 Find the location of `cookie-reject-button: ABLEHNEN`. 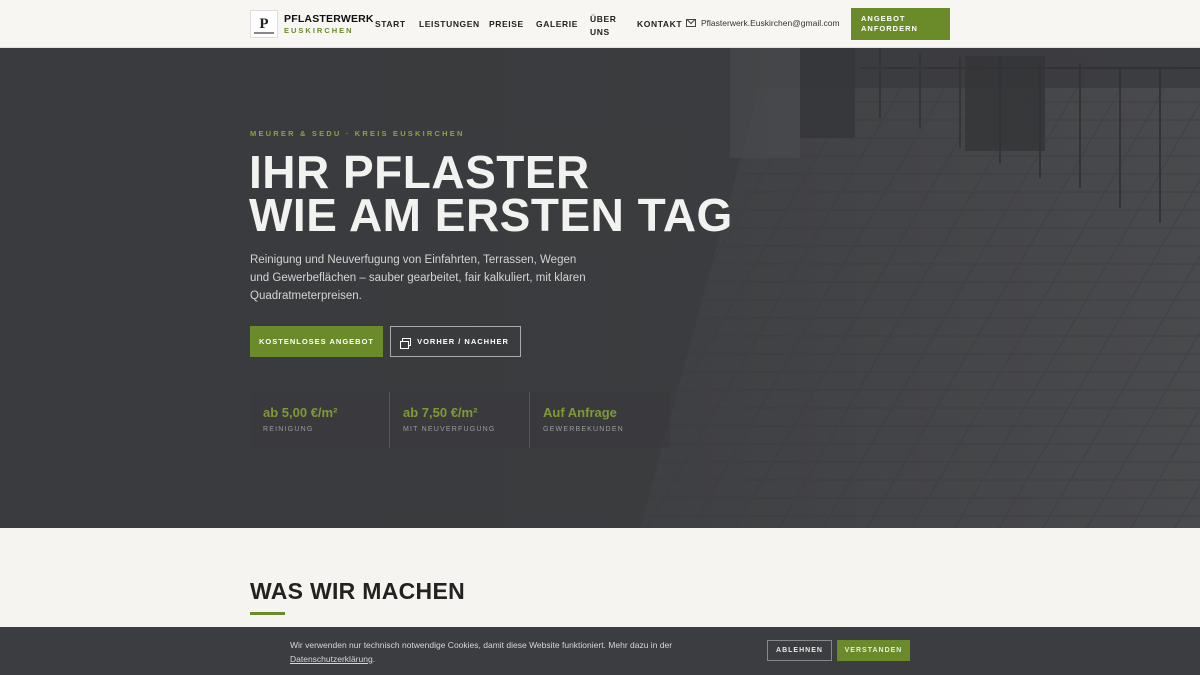

cookie-reject-button: ABLEHNEN is located at coordinates (799, 650).